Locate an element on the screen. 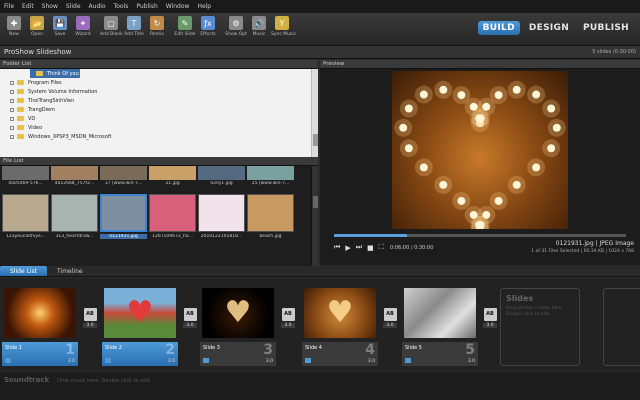  tab-slide-list: Slide List is located at coordinates (24, 271).